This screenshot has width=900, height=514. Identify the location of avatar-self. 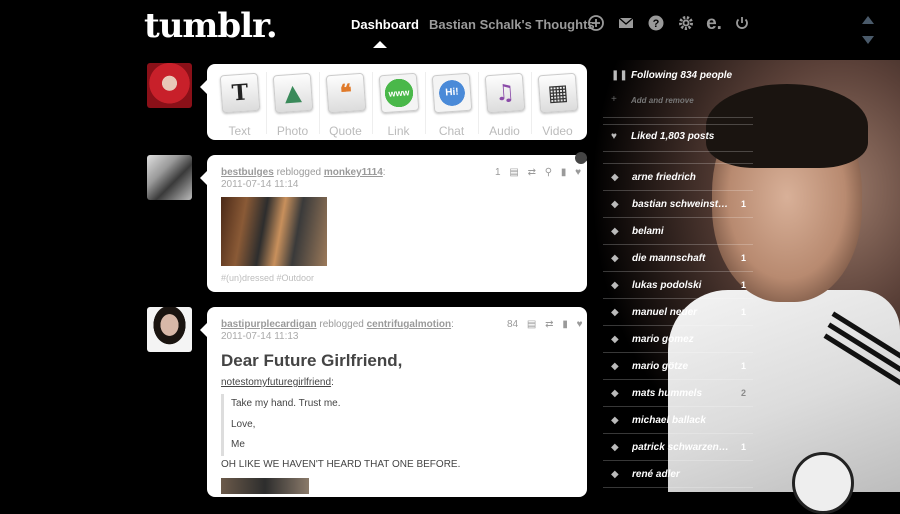
(169, 85).